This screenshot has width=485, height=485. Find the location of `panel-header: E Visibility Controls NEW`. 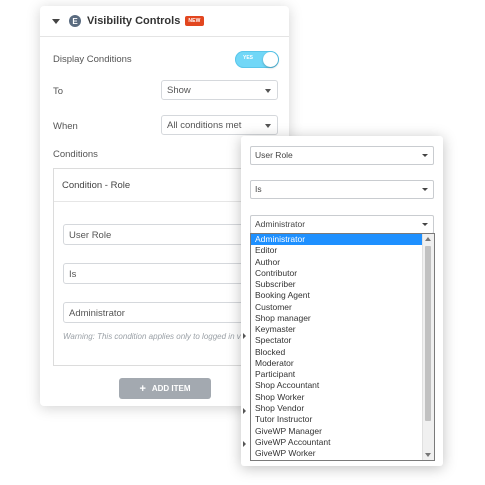

panel-header: E Visibility Controls NEW is located at coordinates (164, 21).